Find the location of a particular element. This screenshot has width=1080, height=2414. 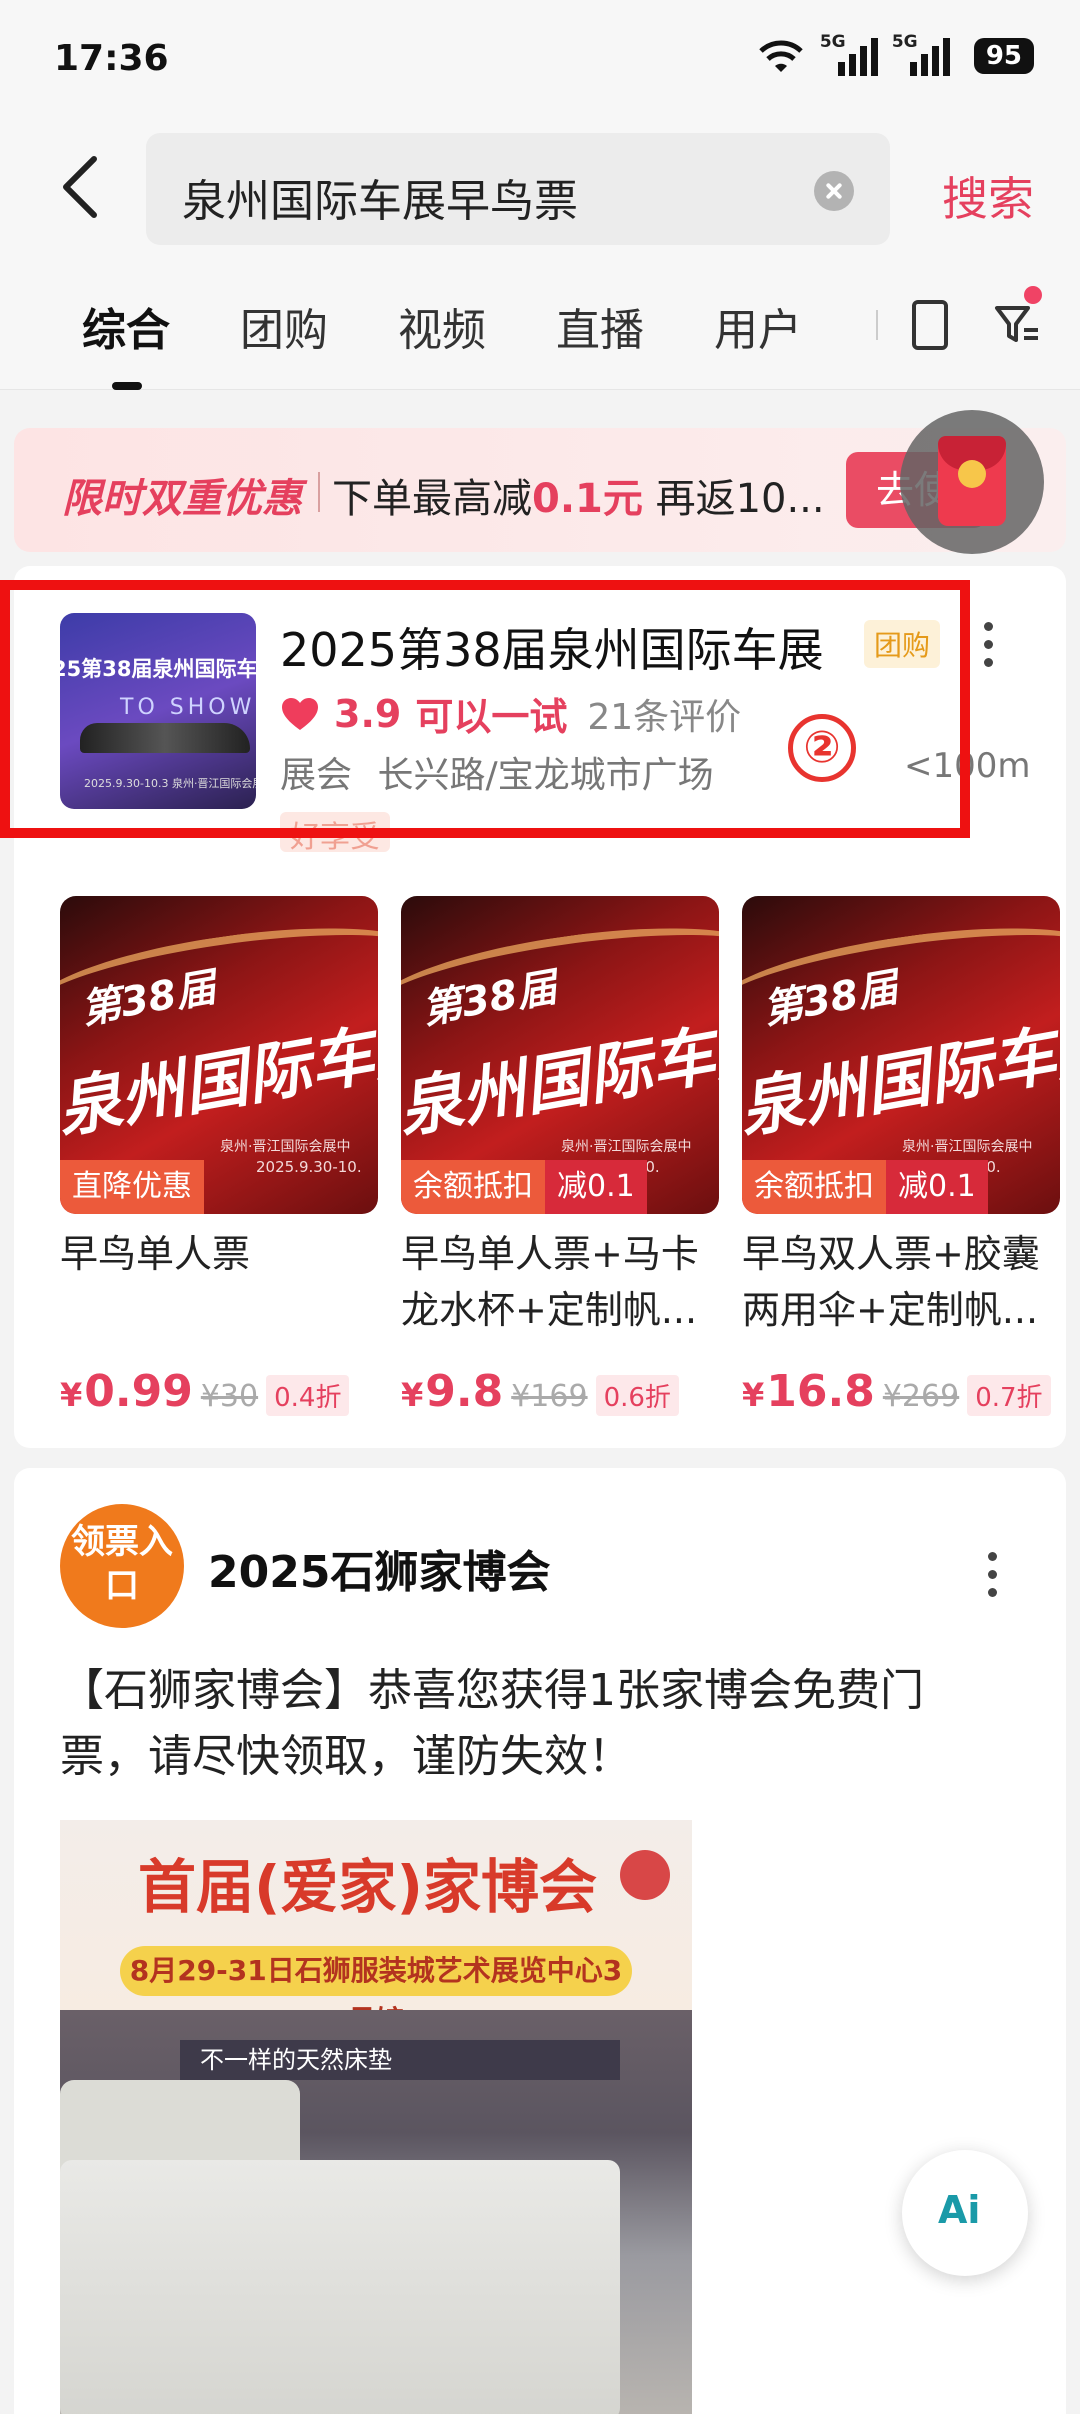

search-button: 搜索 is located at coordinates (988, 196).